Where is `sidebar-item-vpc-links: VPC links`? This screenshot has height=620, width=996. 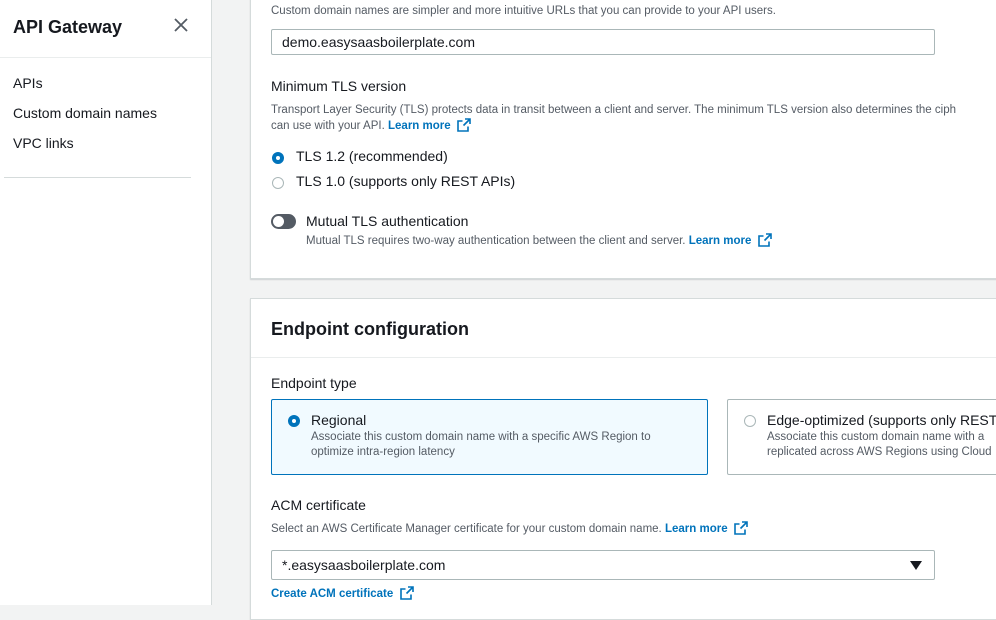
sidebar-item-vpc-links: VPC links is located at coordinates (43, 143).